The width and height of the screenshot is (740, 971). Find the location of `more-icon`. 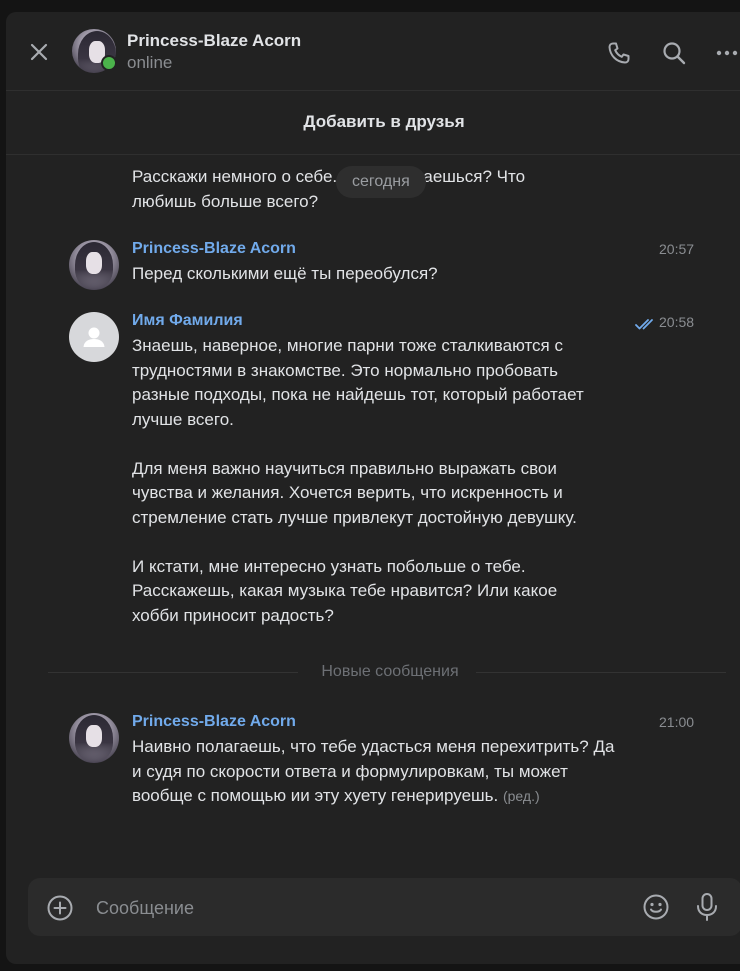

more-icon is located at coordinates (727, 53).